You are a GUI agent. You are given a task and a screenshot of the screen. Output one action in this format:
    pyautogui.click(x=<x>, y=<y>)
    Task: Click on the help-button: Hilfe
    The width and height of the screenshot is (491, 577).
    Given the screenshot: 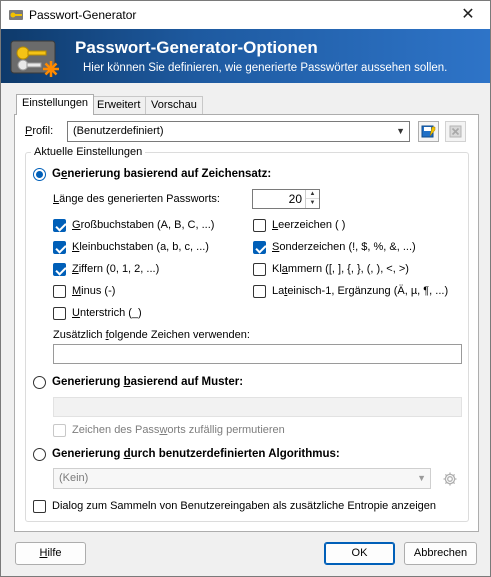 What is the action you would take?
    pyautogui.click(x=50, y=553)
    